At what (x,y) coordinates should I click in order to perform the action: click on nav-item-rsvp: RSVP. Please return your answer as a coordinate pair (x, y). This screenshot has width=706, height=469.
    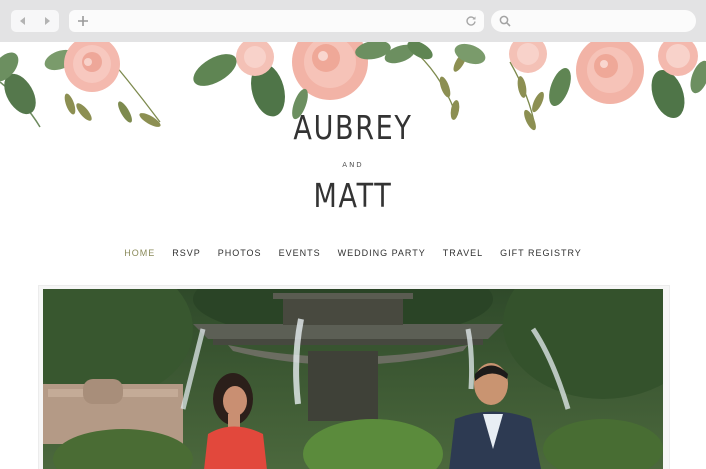
    Looking at the image, I should click on (186, 253).